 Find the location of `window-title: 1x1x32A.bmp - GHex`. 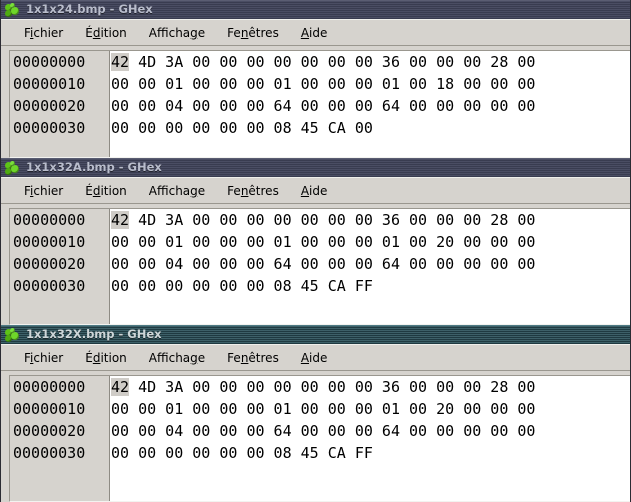

window-title: 1x1x32A.bmp - GHex is located at coordinates (94, 167).